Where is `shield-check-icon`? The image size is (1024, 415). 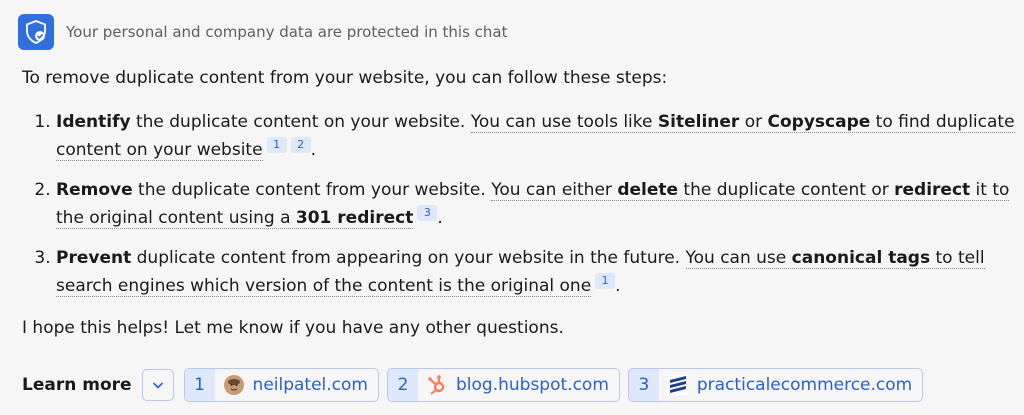
shield-check-icon is located at coordinates (36, 32).